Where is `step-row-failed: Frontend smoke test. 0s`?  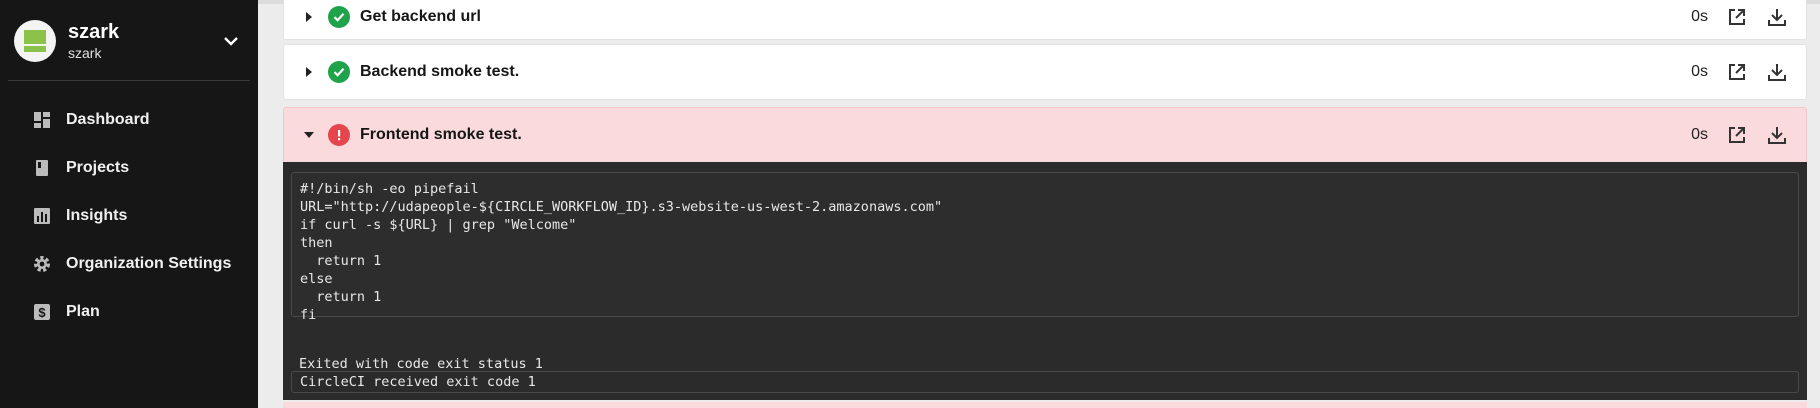
step-row-failed: Frontend smoke test. 0s is located at coordinates (1045, 135).